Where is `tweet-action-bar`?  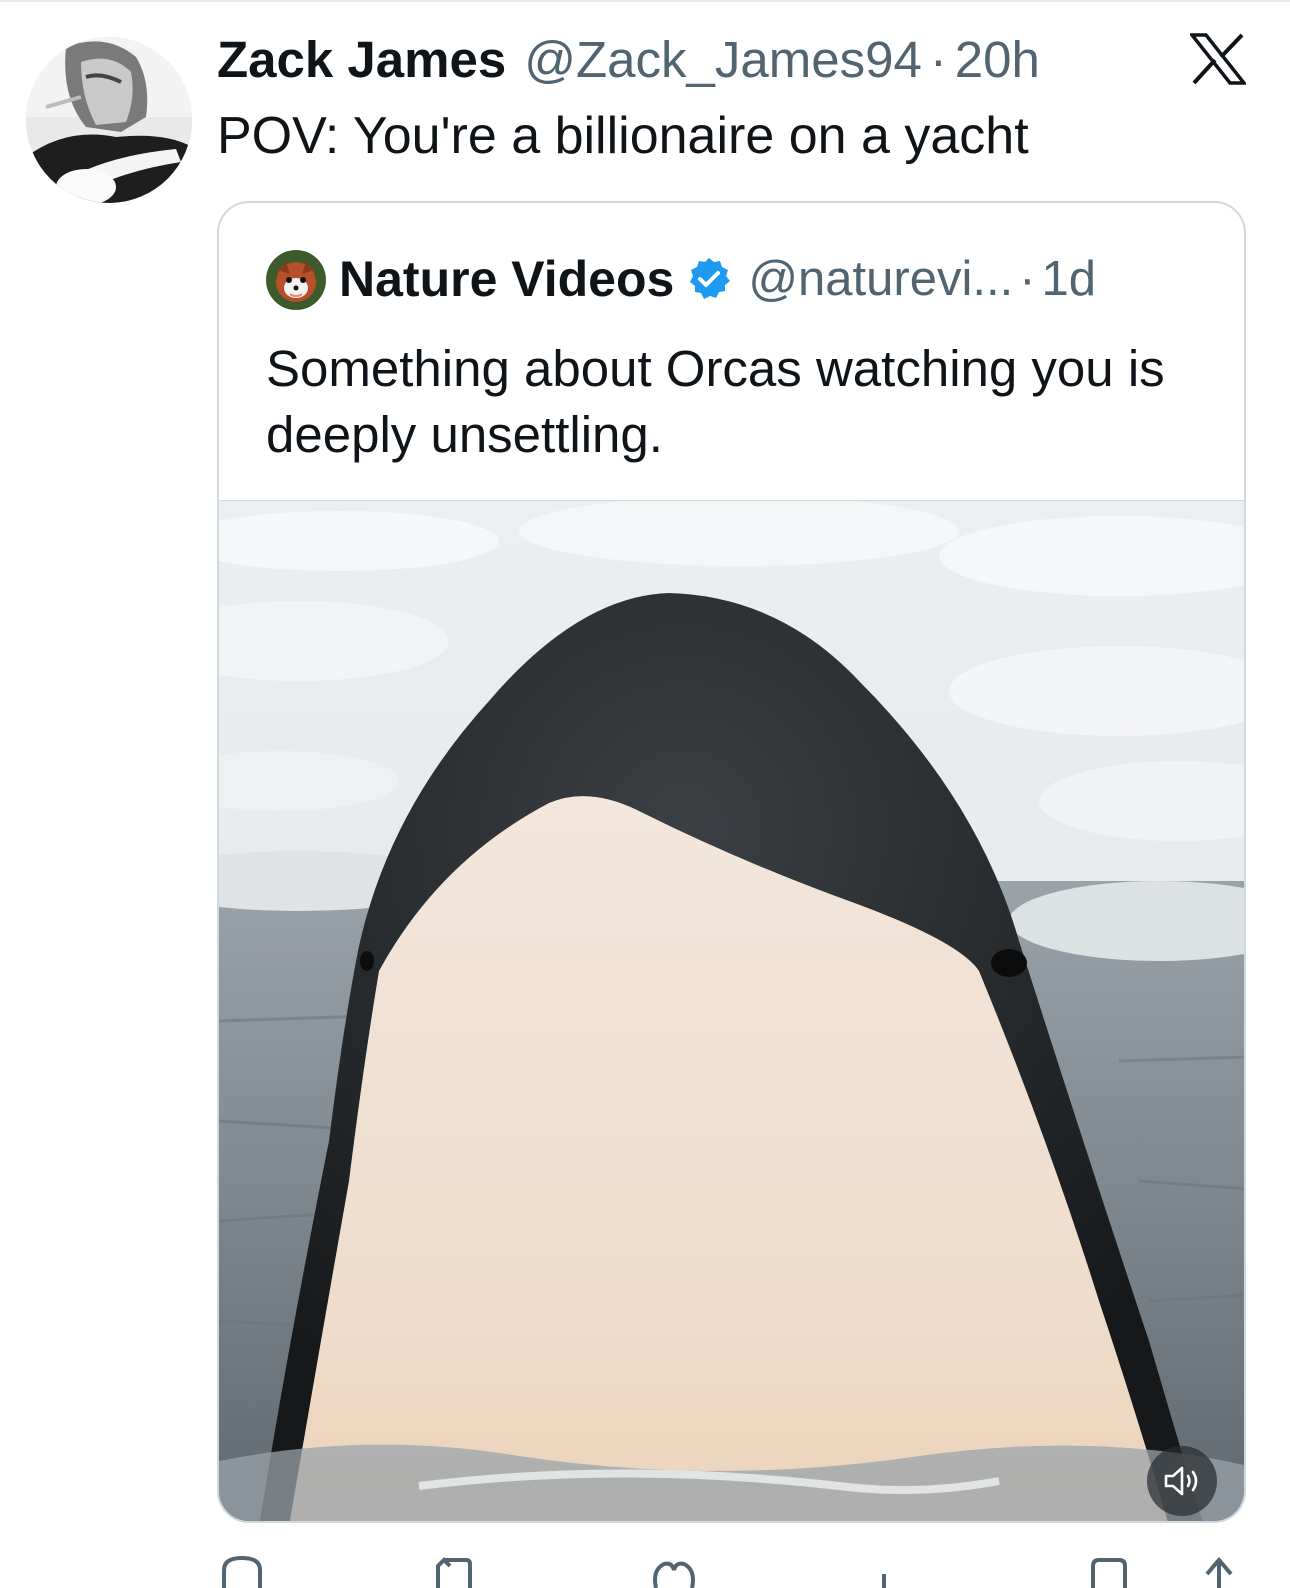 tweet-action-bar is located at coordinates (645, 1570).